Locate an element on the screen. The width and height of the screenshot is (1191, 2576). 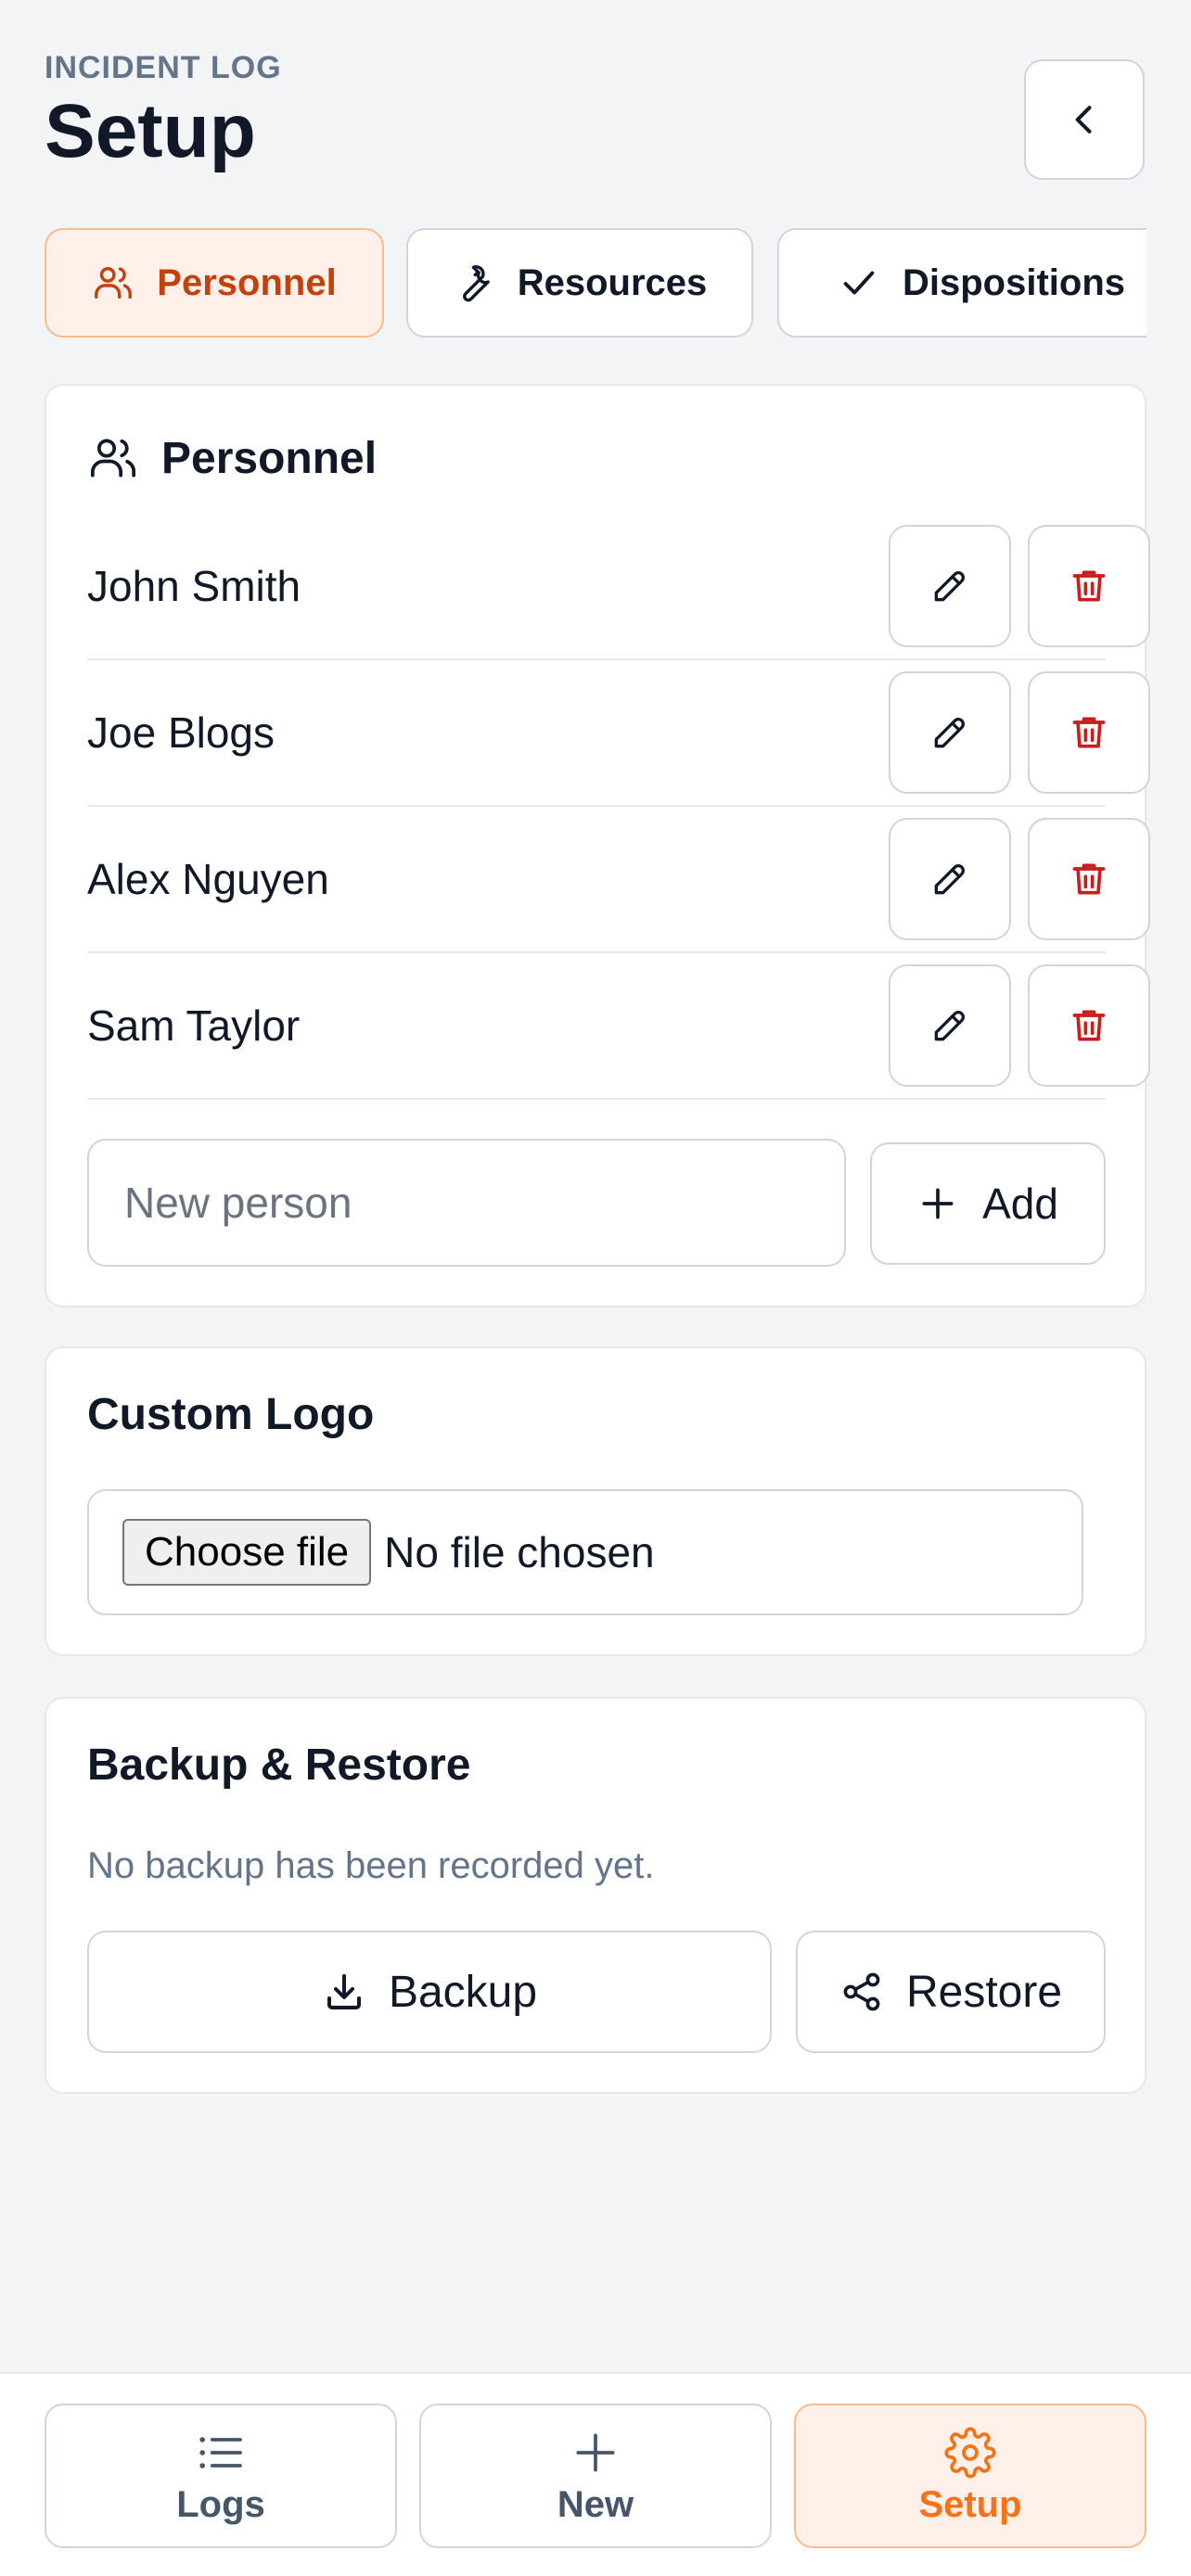
tab-label: Personnel is located at coordinates (247, 282).